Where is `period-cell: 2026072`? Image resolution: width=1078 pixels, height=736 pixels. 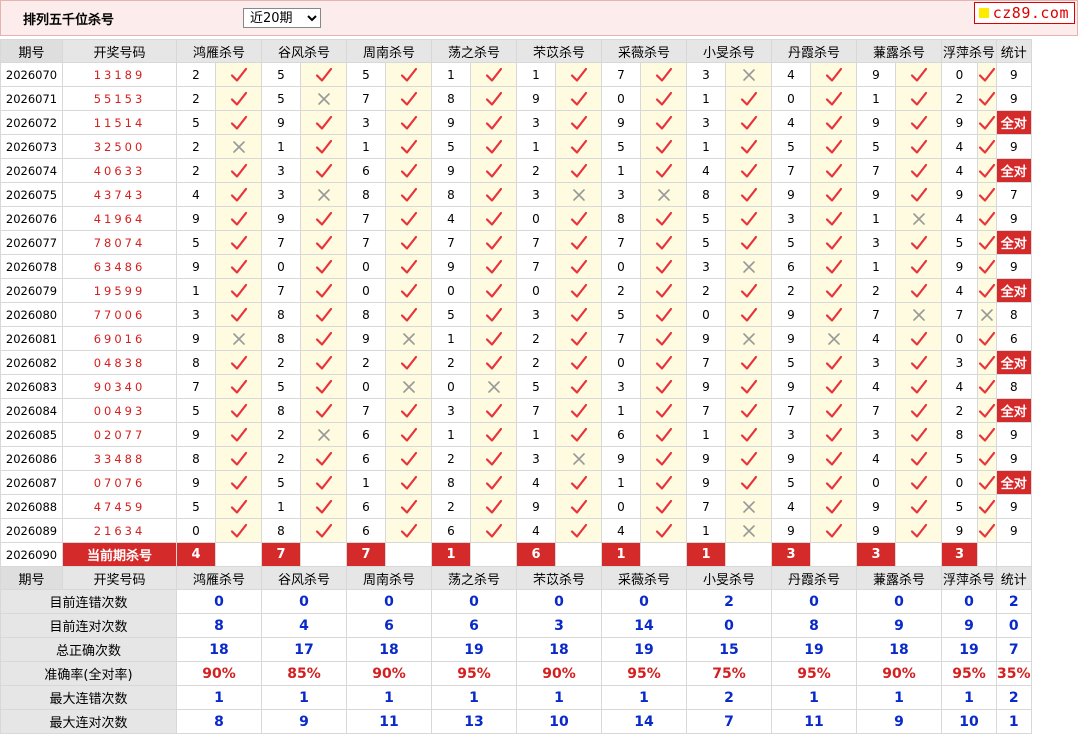
period-cell: 2026072 is located at coordinates (31, 122).